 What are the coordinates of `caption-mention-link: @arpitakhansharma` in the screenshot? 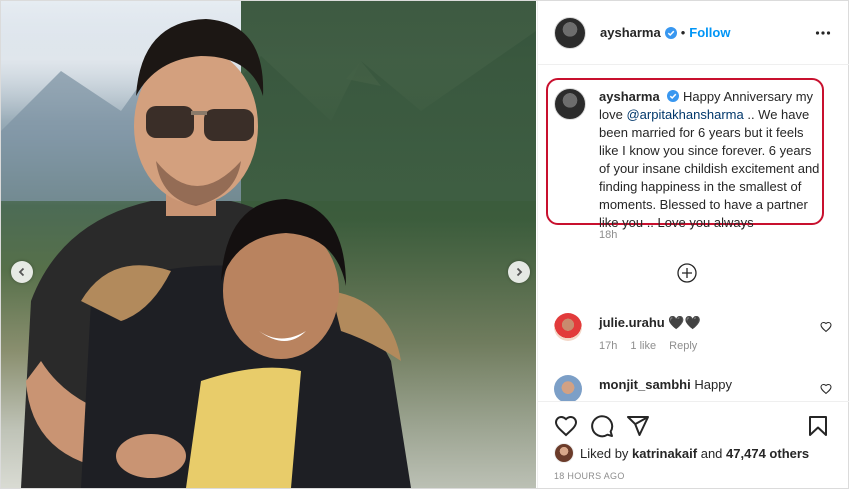 It's located at (684, 114).